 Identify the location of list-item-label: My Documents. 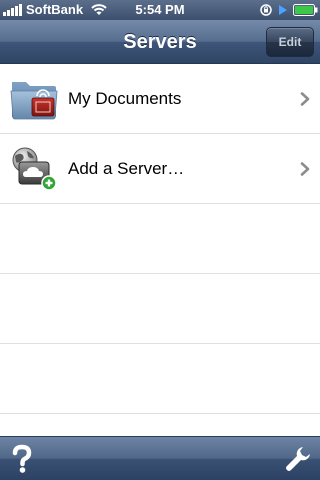
(125, 98).